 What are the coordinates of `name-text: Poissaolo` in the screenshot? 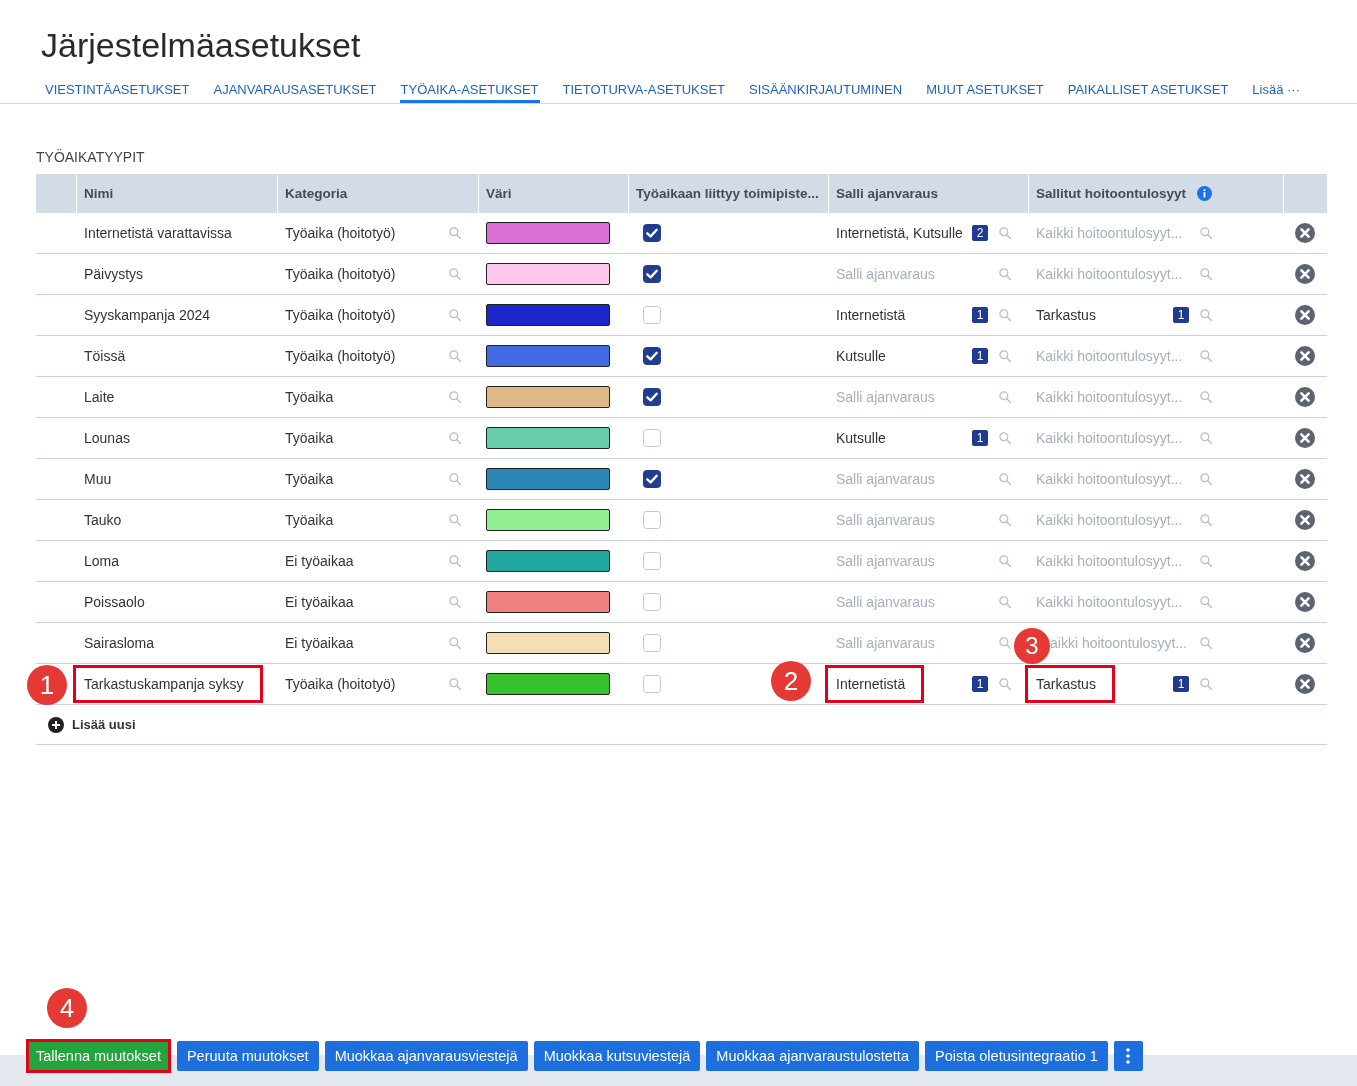 It's located at (114, 602).